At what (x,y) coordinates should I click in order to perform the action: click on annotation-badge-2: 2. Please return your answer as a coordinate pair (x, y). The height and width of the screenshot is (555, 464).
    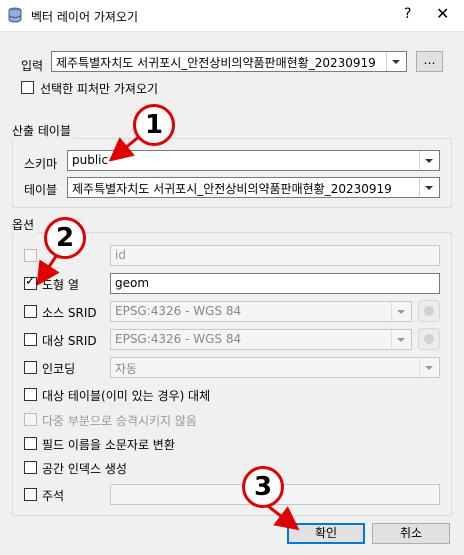
    Looking at the image, I should click on (65, 238).